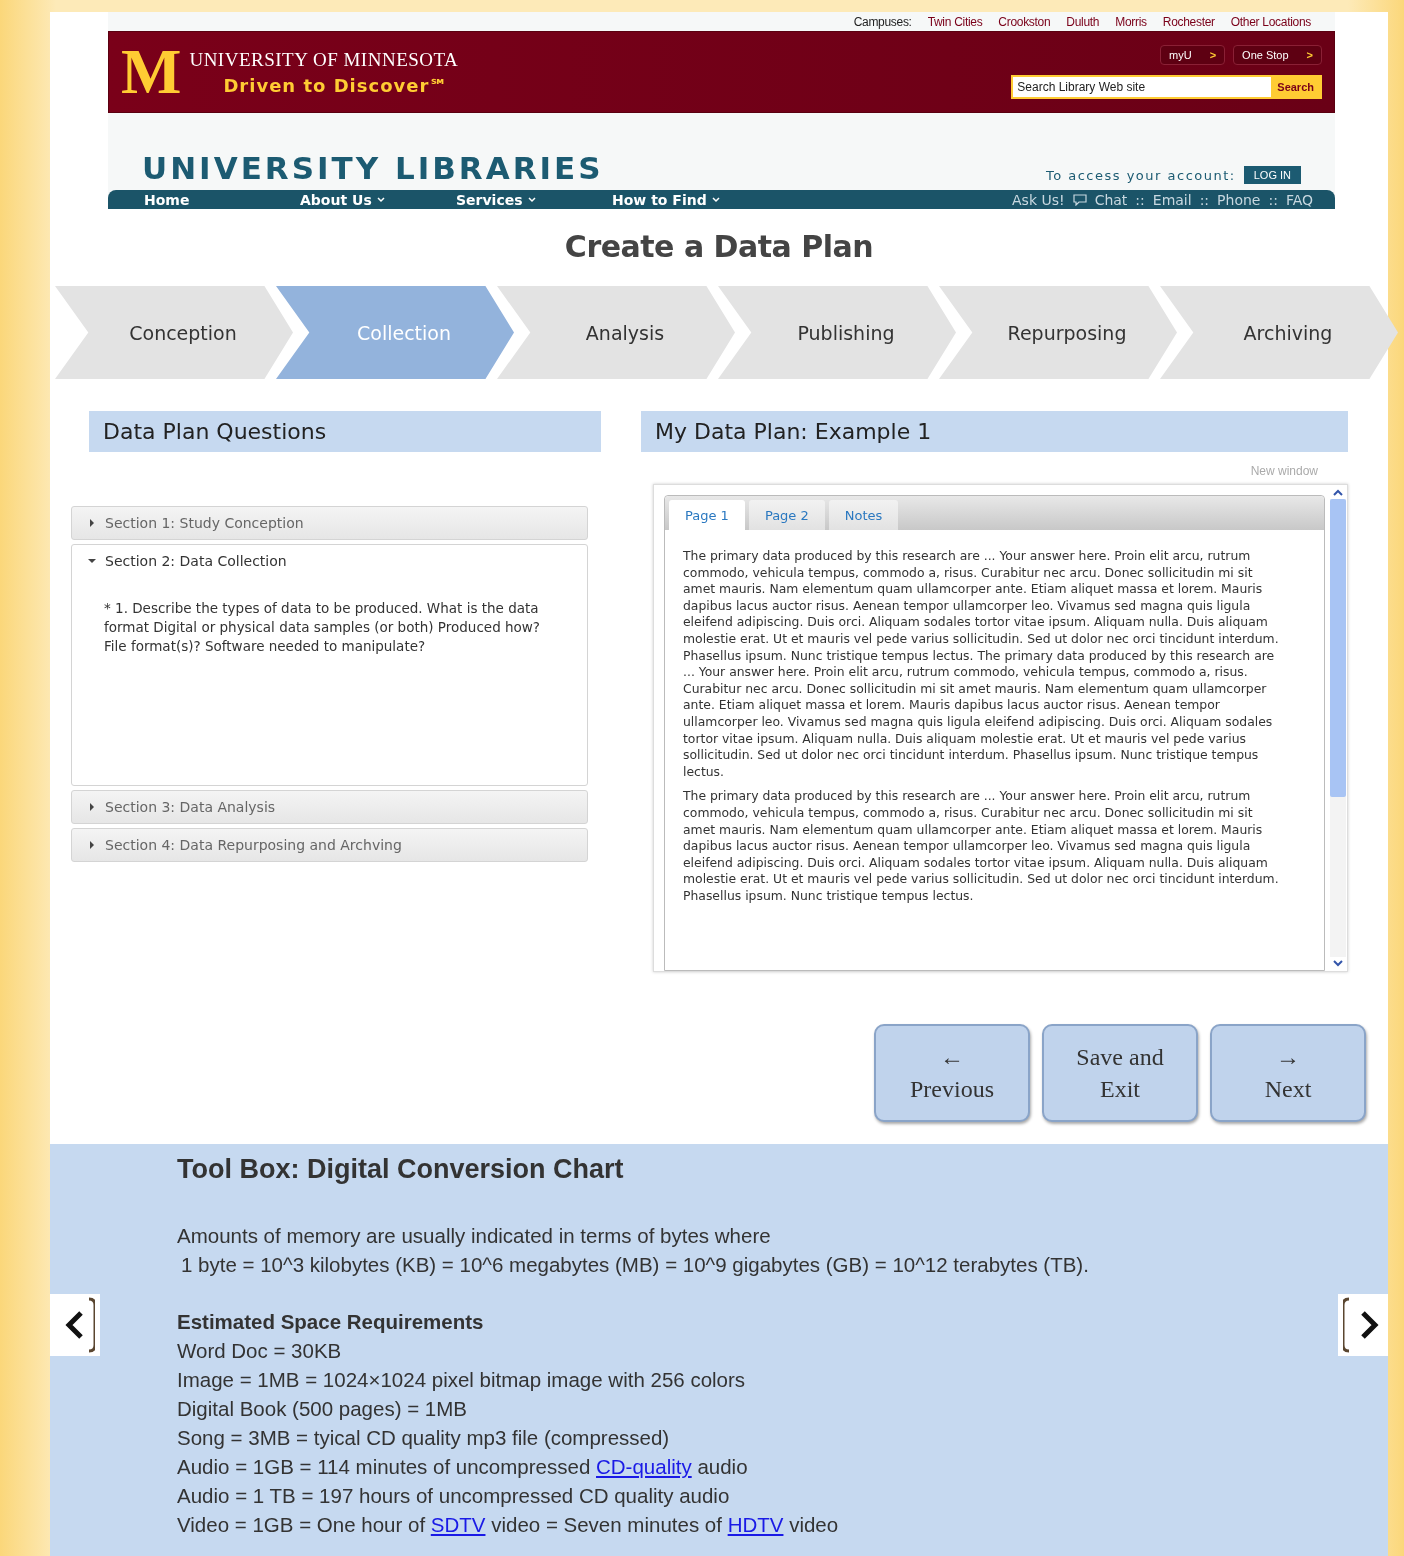 Image resolution: width=1404 pixels, height=1556 pixels. What do you see at coordinates (952, 1073) in the screenshot?
I see `nav-button: ← Previous` at bounding box center [952, 1073].